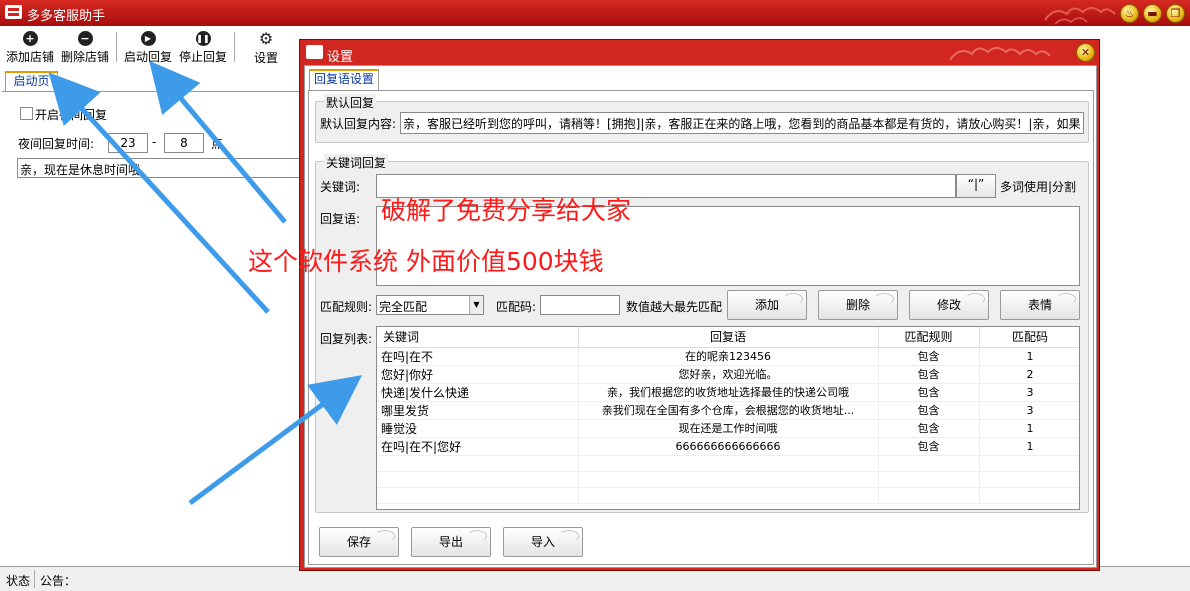 This screenshot has width=1190, height=591. Describe the element at coordinates (580, 305) in the screenshot. I see `match-code-input` at that location.